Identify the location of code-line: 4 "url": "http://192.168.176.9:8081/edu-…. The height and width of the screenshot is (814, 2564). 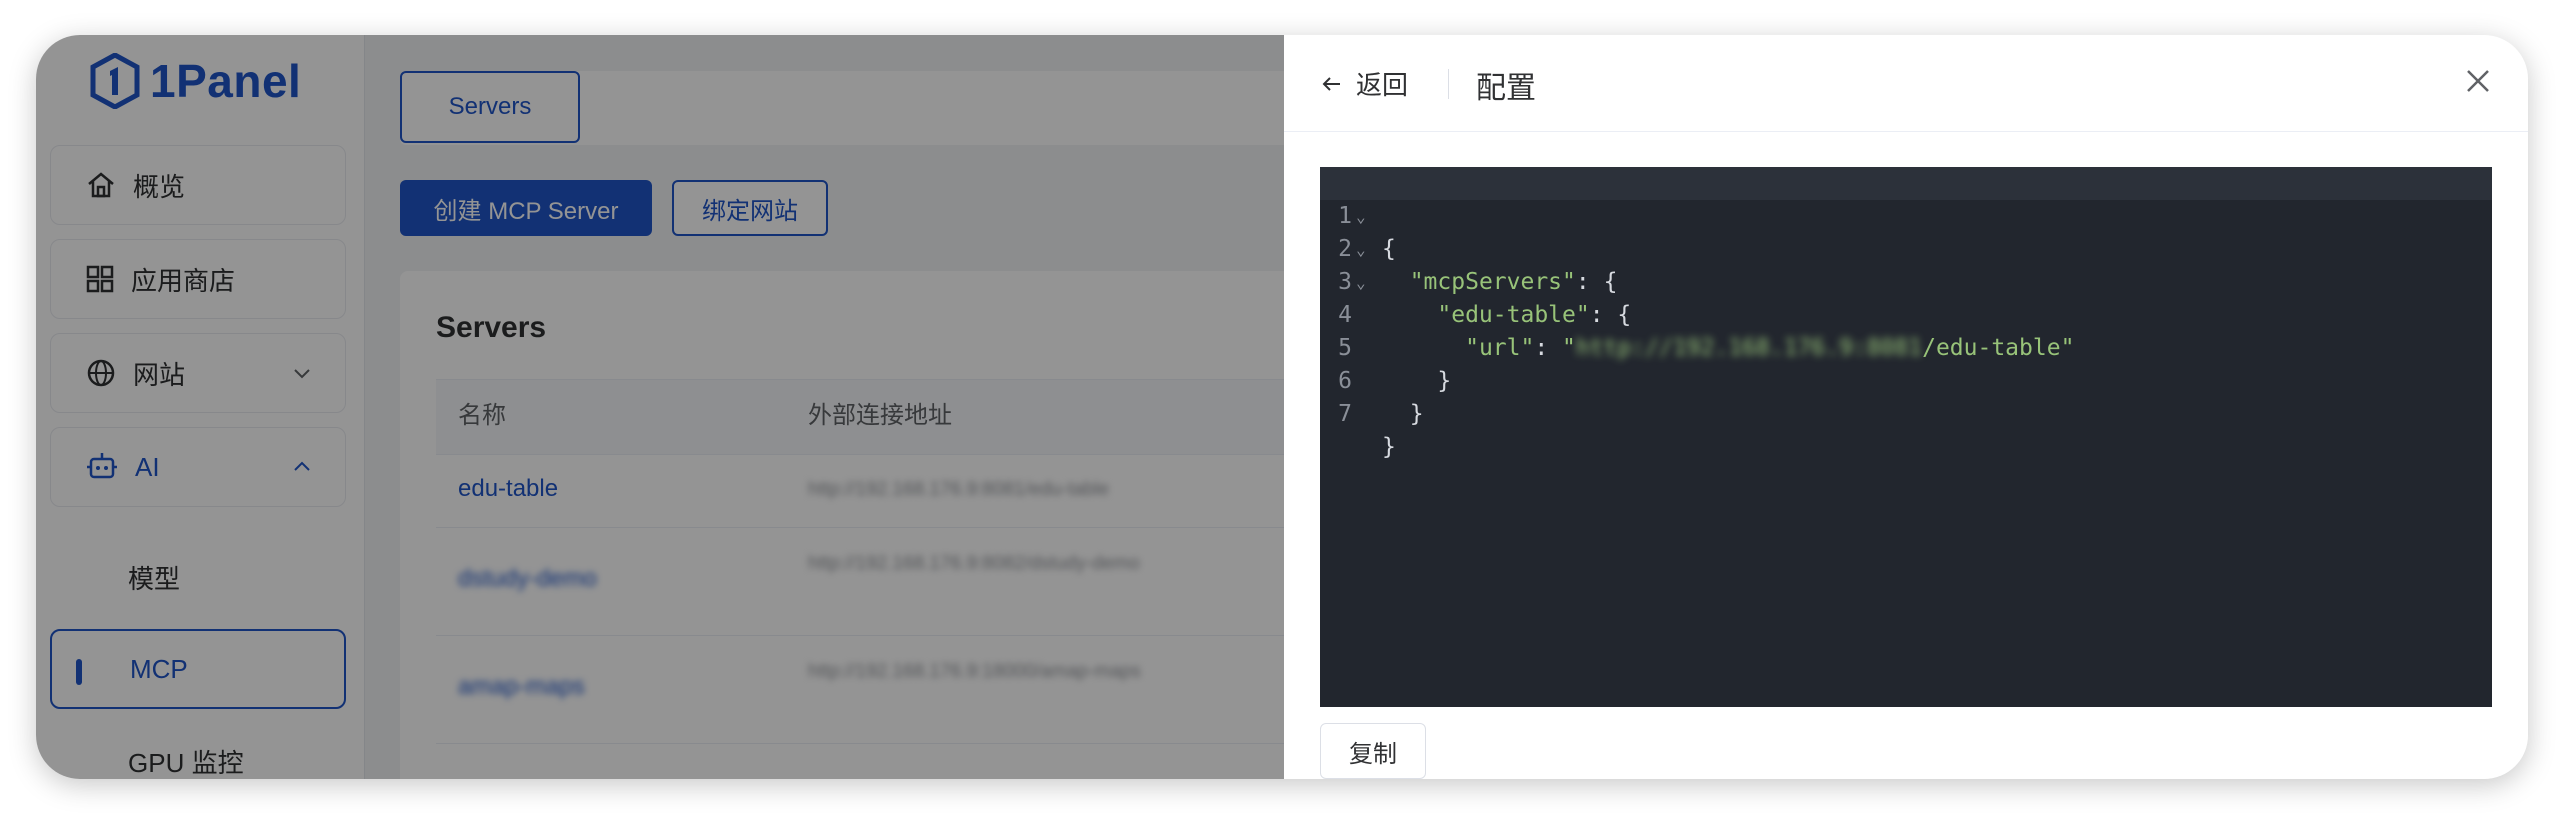
(1706, 331).